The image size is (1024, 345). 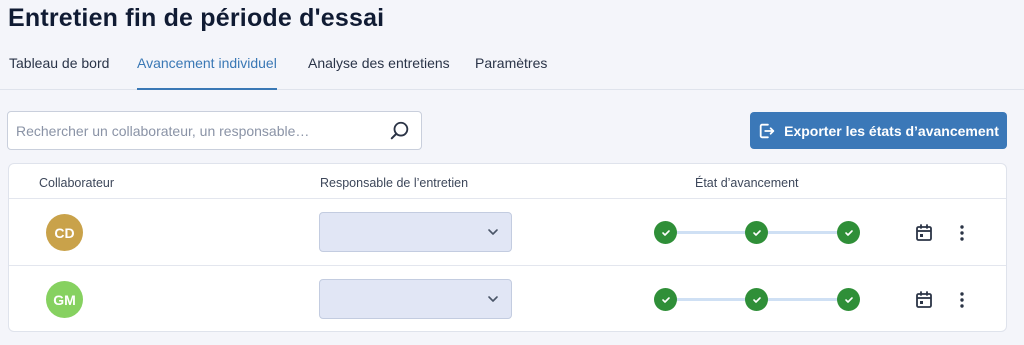 I want to click on tab-tableau-de-bord: Tableau de bord, so click(x=59, y=72).